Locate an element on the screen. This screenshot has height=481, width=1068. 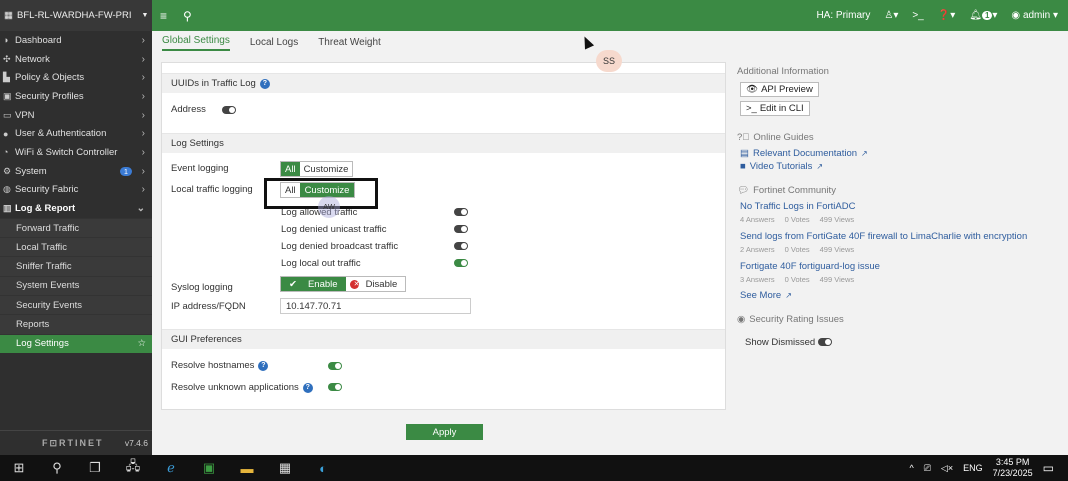
event-logging-all: All is located at coordinates (290, 169).